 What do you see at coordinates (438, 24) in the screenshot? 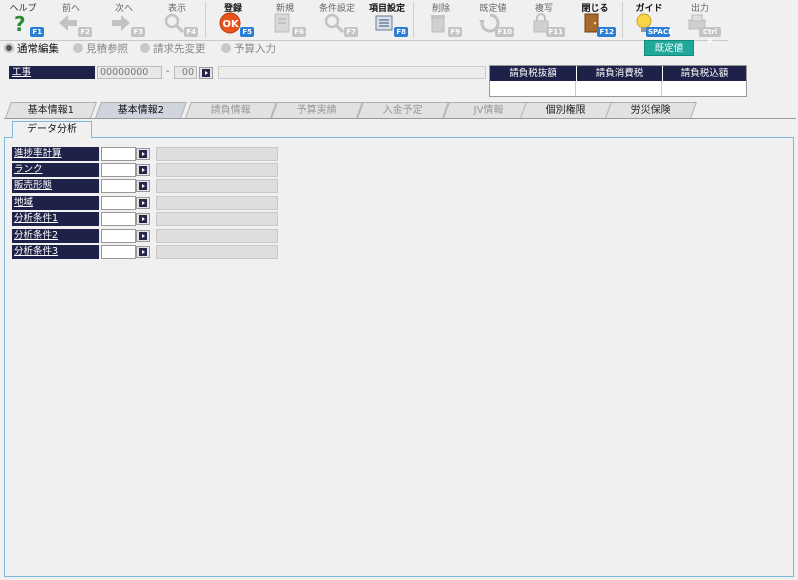
I see `trash-icon` at bounding box center [438, 24].